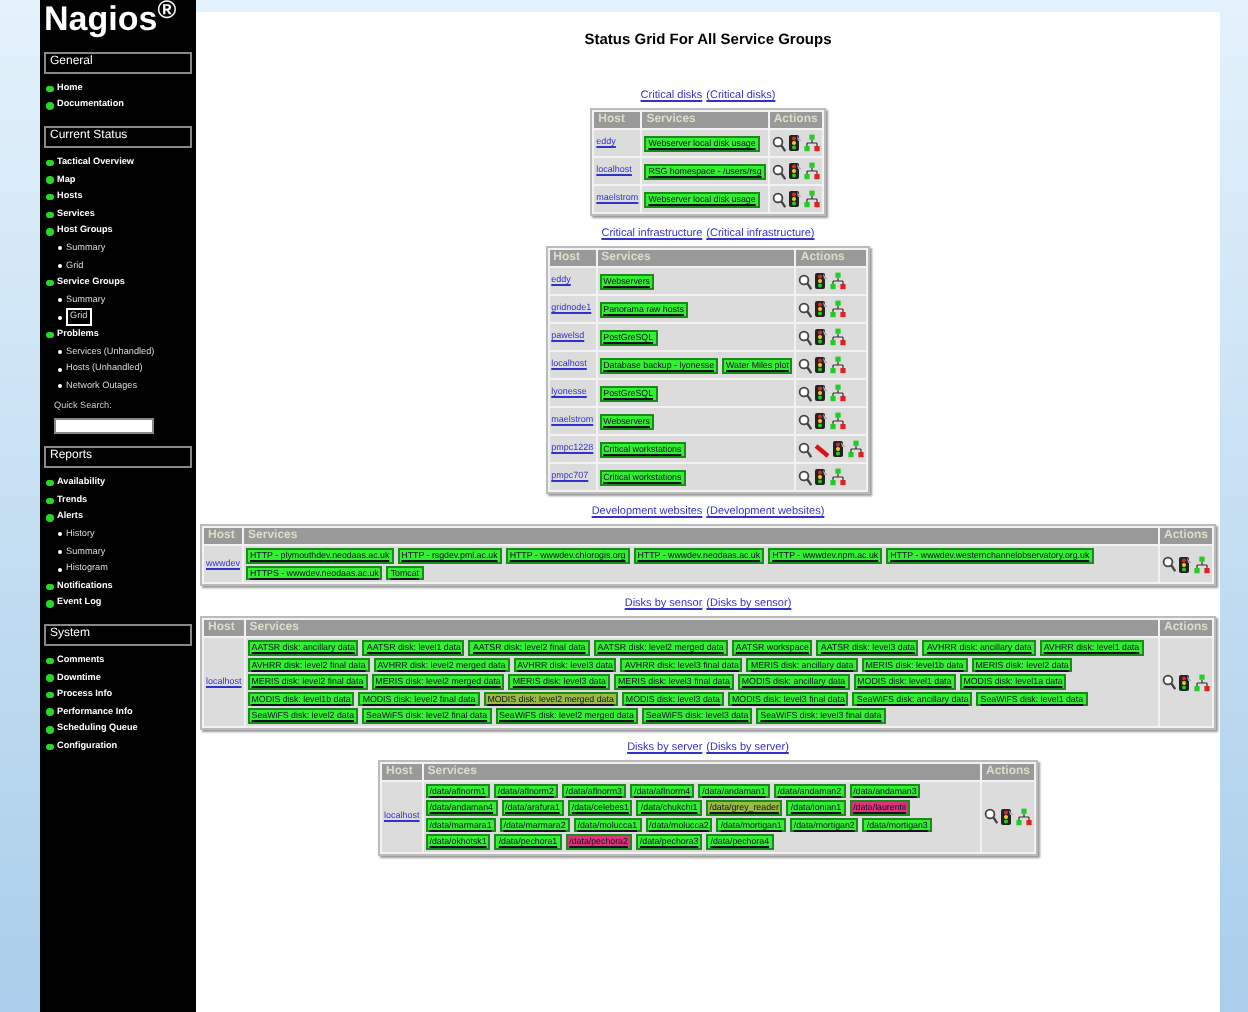 The height and width of the screenshot is (1012, 1248). What do you see at coordinates (112, 20) in the screenshot?
I see `logo: Nagios$^{®}$` at bounding box center [112, 20].